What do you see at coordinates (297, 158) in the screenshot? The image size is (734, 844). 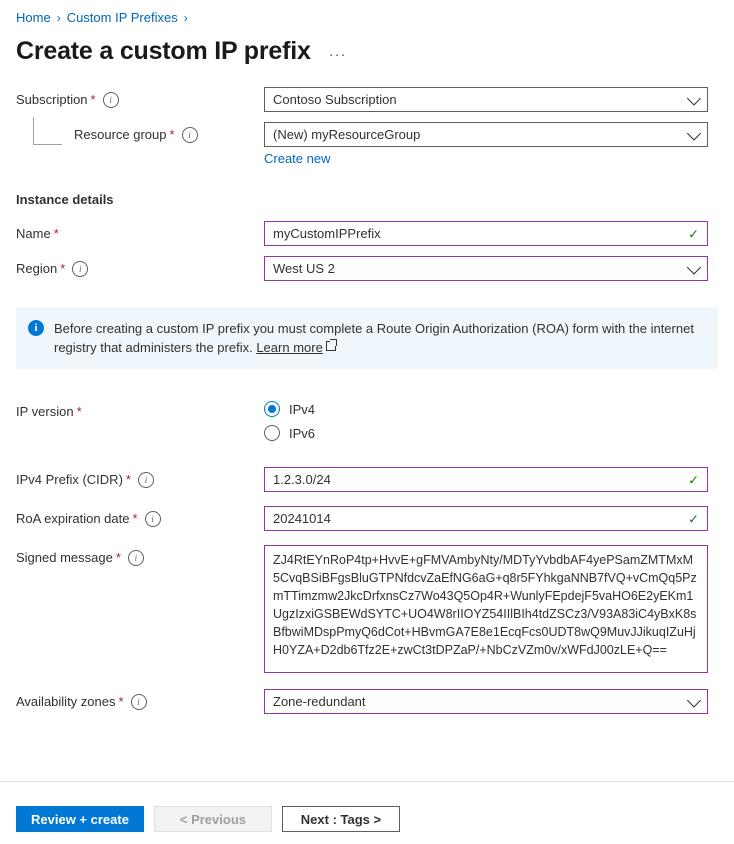 I see `create-new-resource-group-link: Create new` at bounding box center [297, 158].